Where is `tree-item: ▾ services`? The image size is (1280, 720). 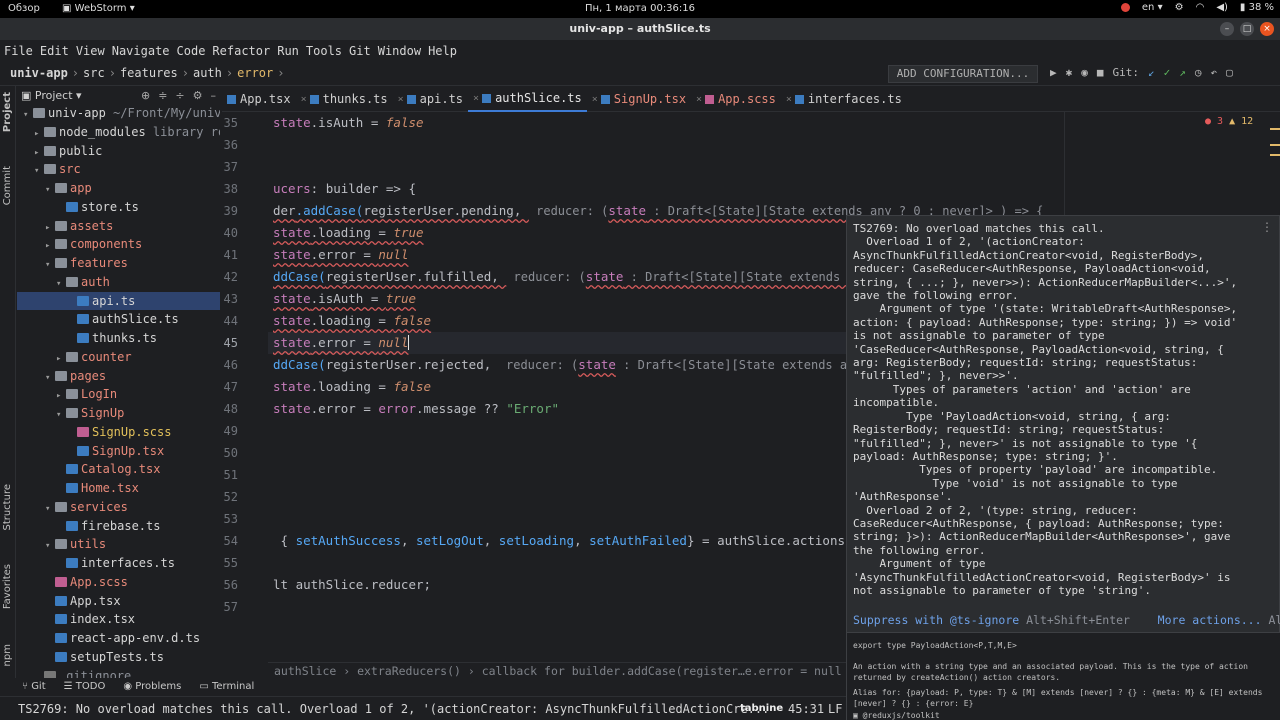 tree-item: ▾ services is located at coordinates (118, 507).